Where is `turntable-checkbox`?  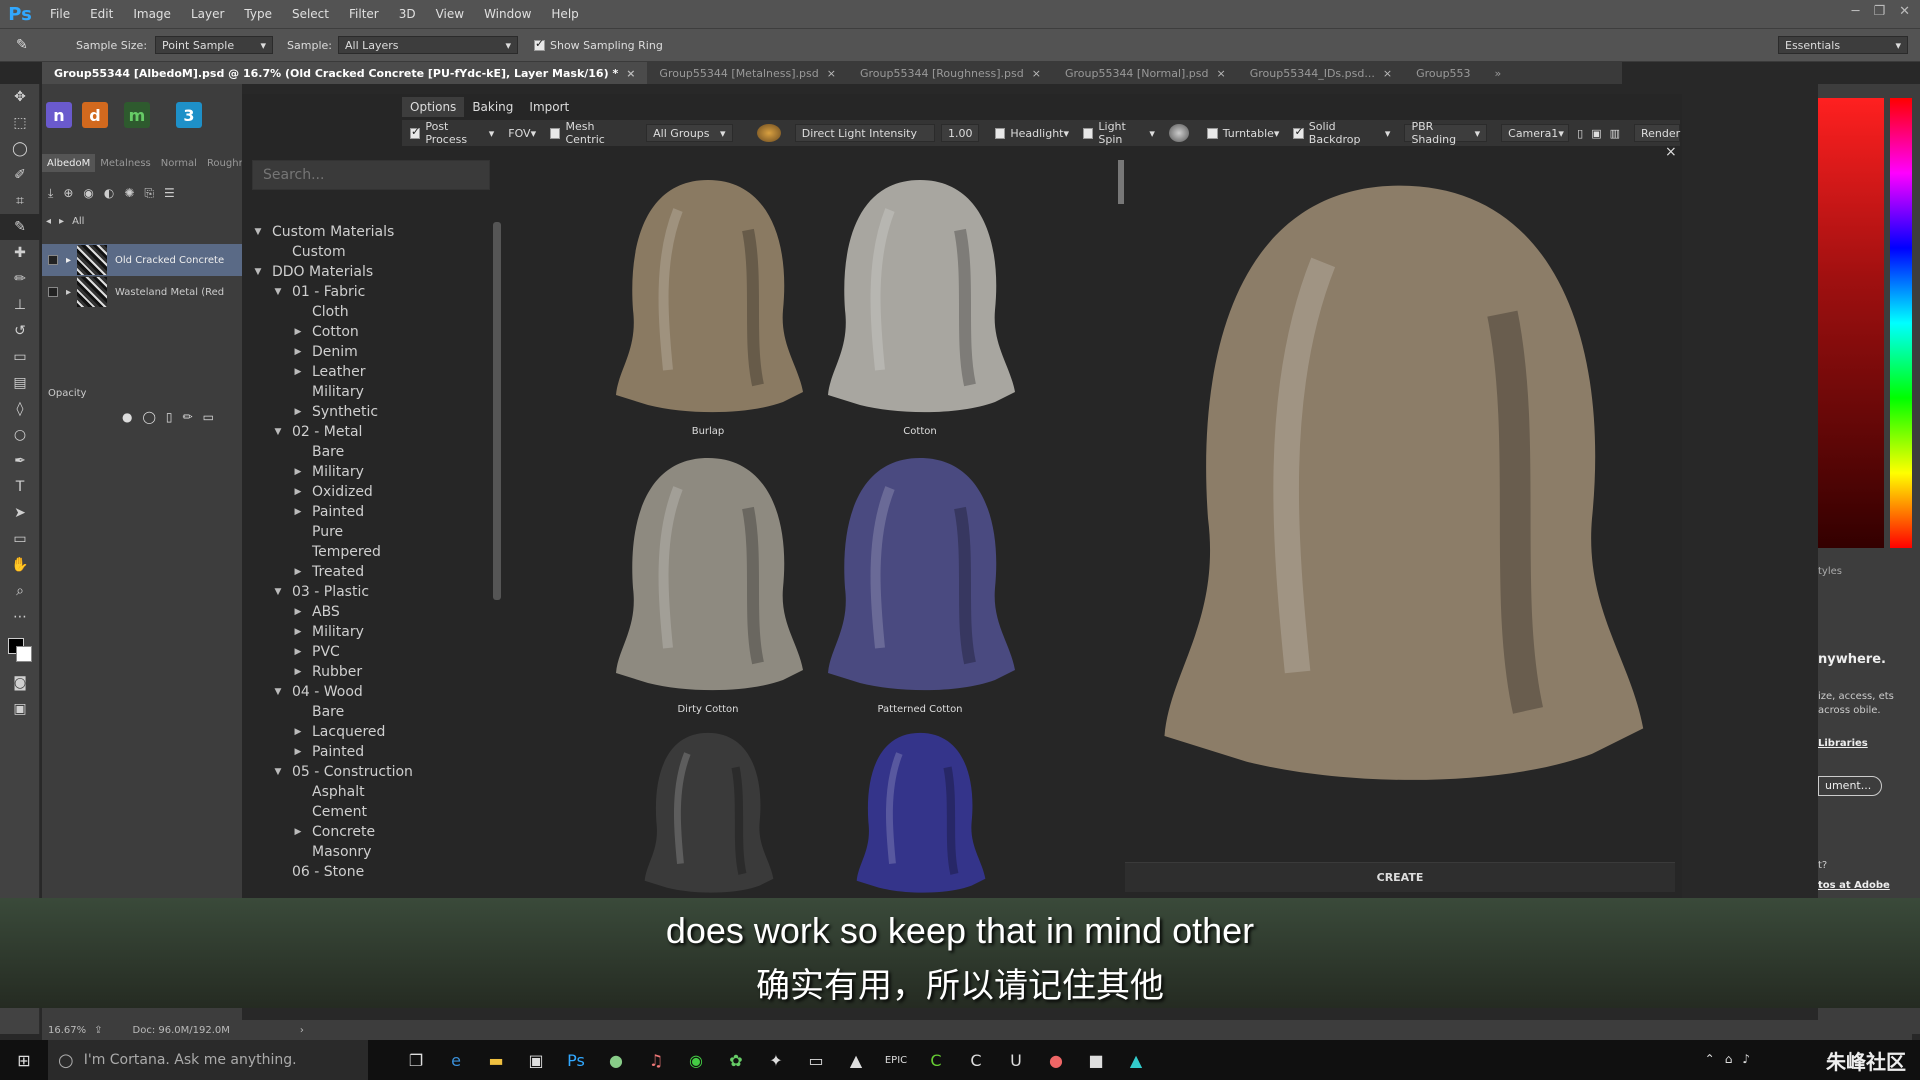
turntable-checkbox is located at coordinates (1212, 133).